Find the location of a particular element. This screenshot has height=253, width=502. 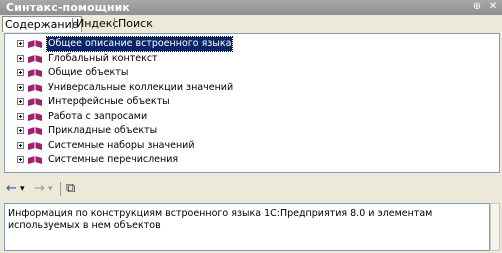

tree-item-label: Универсальные коллекции значений is located at coordinates (140, 88).